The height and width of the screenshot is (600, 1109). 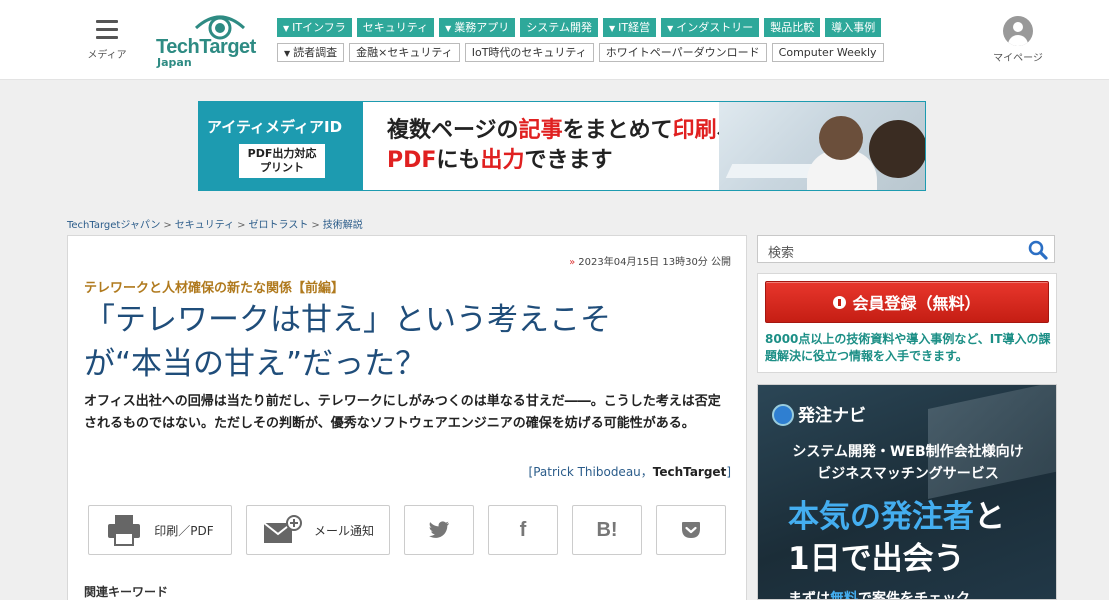 I want to click on nav-item-system-dev: システム開発, so click(x=559, y=27).